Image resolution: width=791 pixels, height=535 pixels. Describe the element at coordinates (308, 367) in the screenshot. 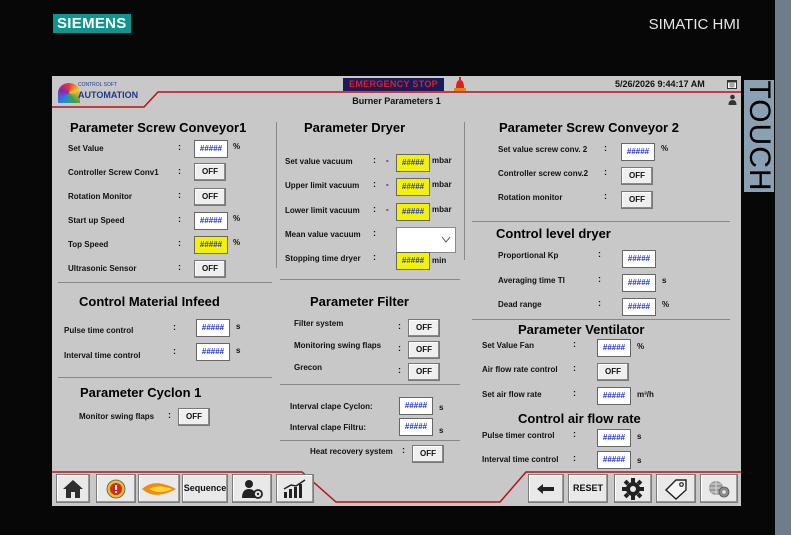

I see `filter-grecon-label: Grecon` at that location.